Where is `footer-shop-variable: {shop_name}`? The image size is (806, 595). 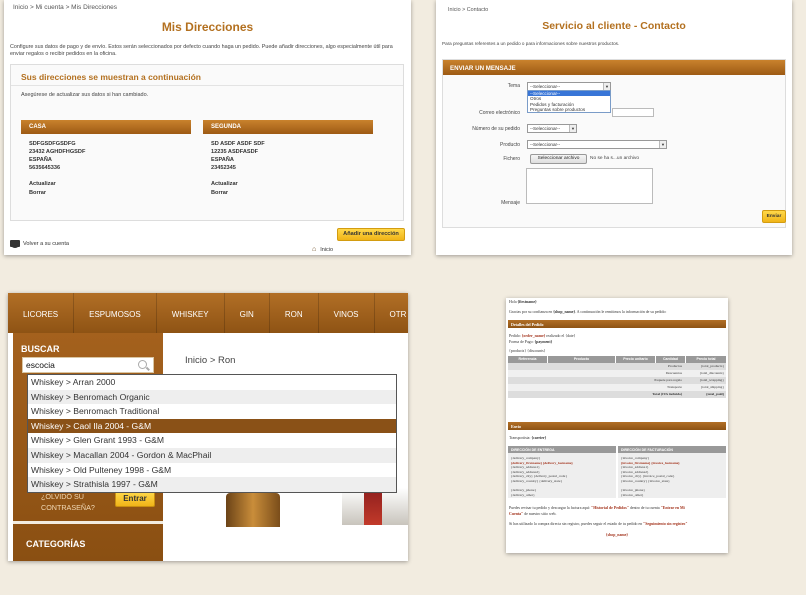 footer-shop-variable: {shop_name} is located at coordinates (617, 535).